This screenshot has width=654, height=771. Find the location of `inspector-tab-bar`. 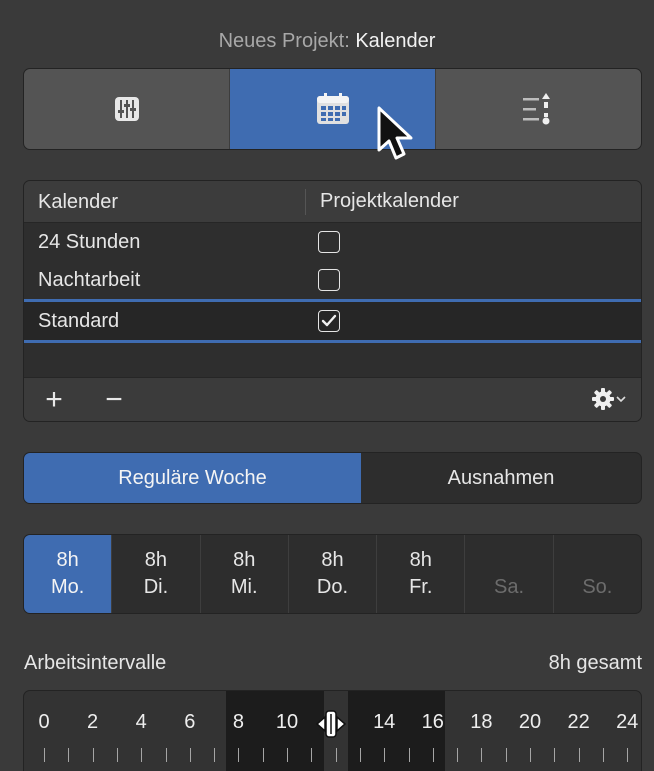

inspector-tab-bar is located at coordinates (332, 109).